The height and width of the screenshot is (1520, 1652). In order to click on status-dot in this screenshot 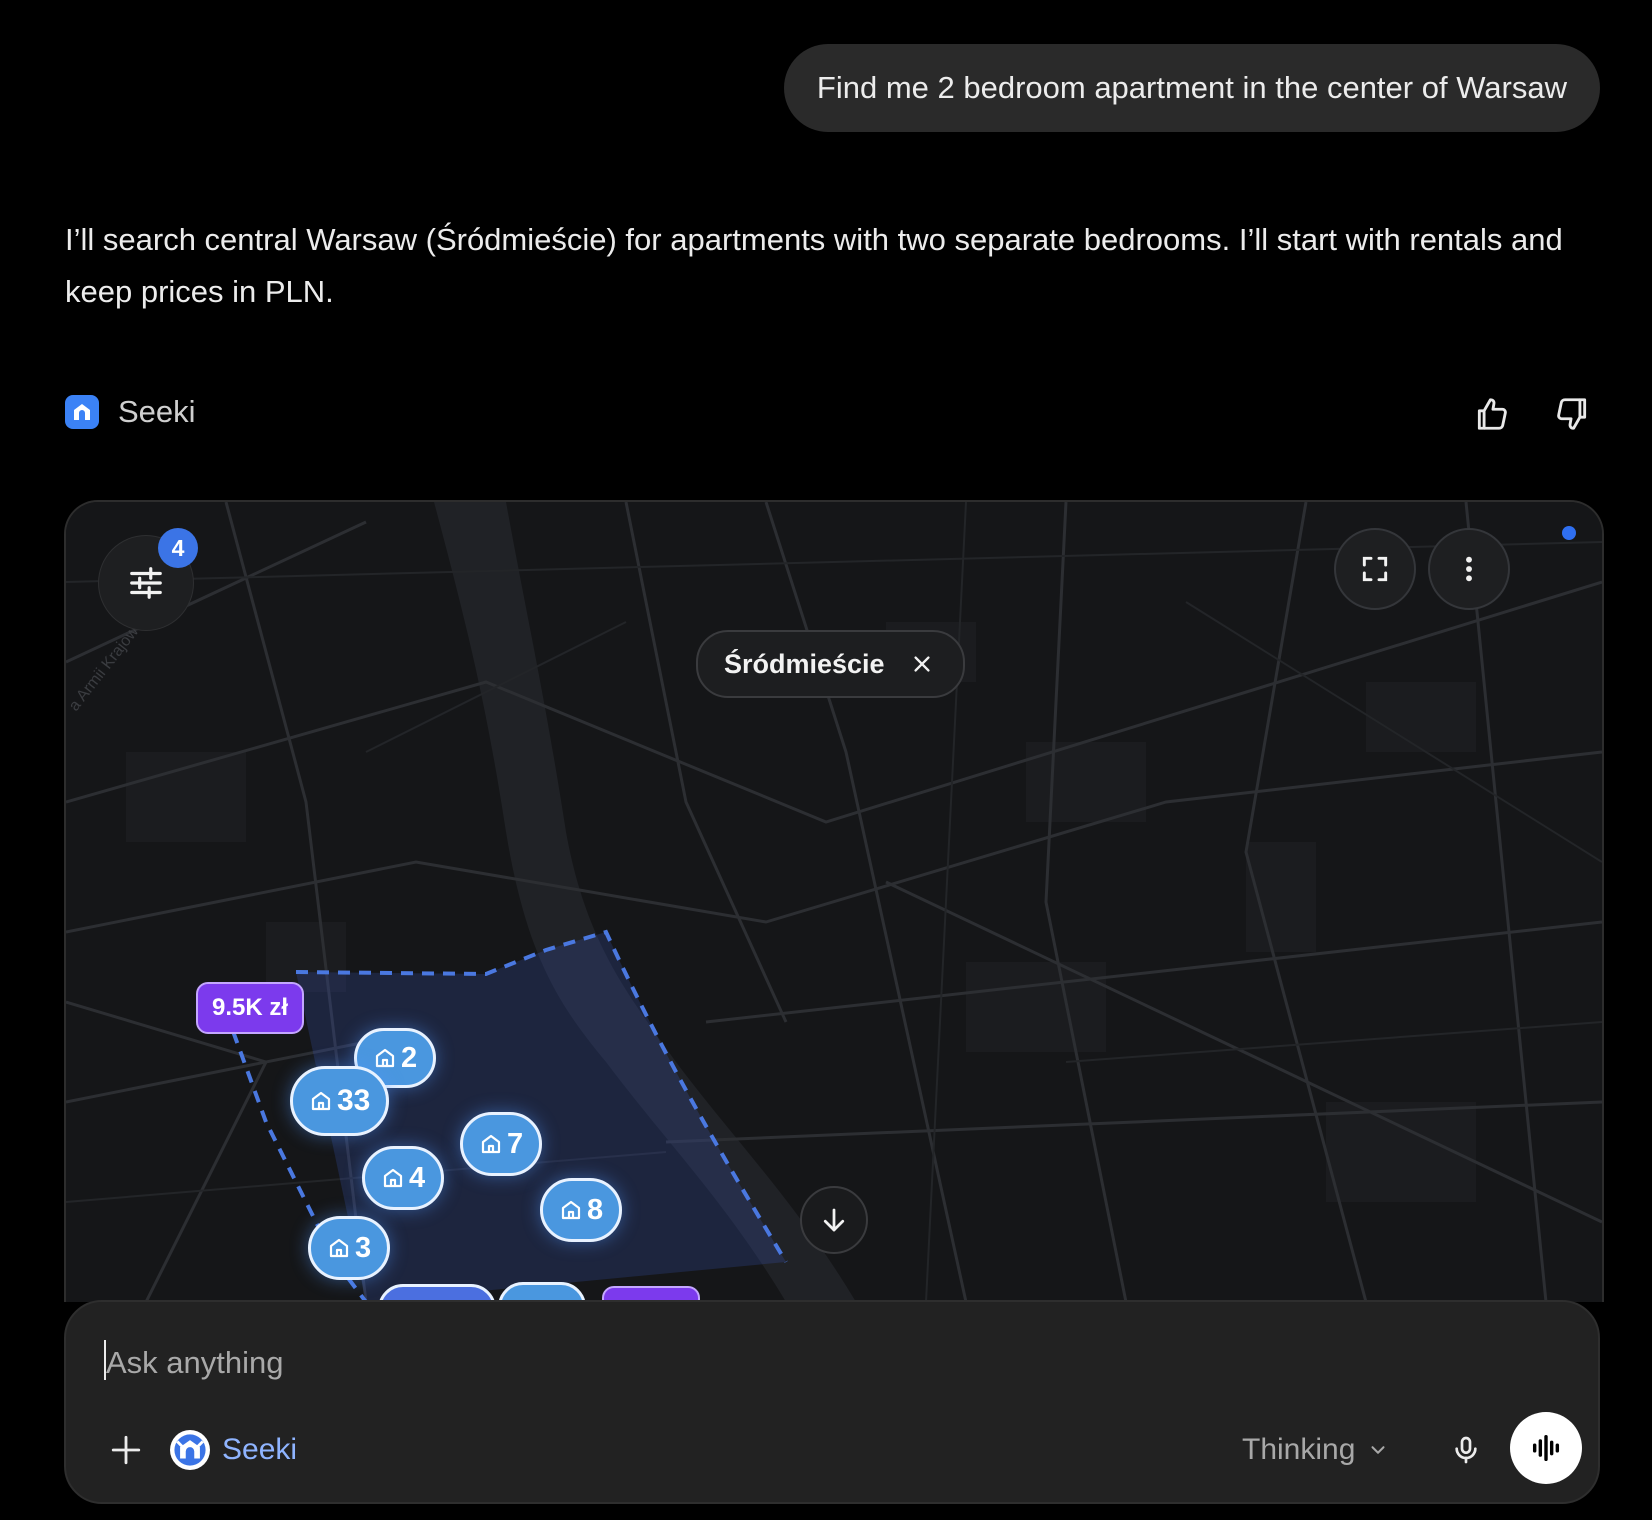, I will do `click(1569, 533)`.